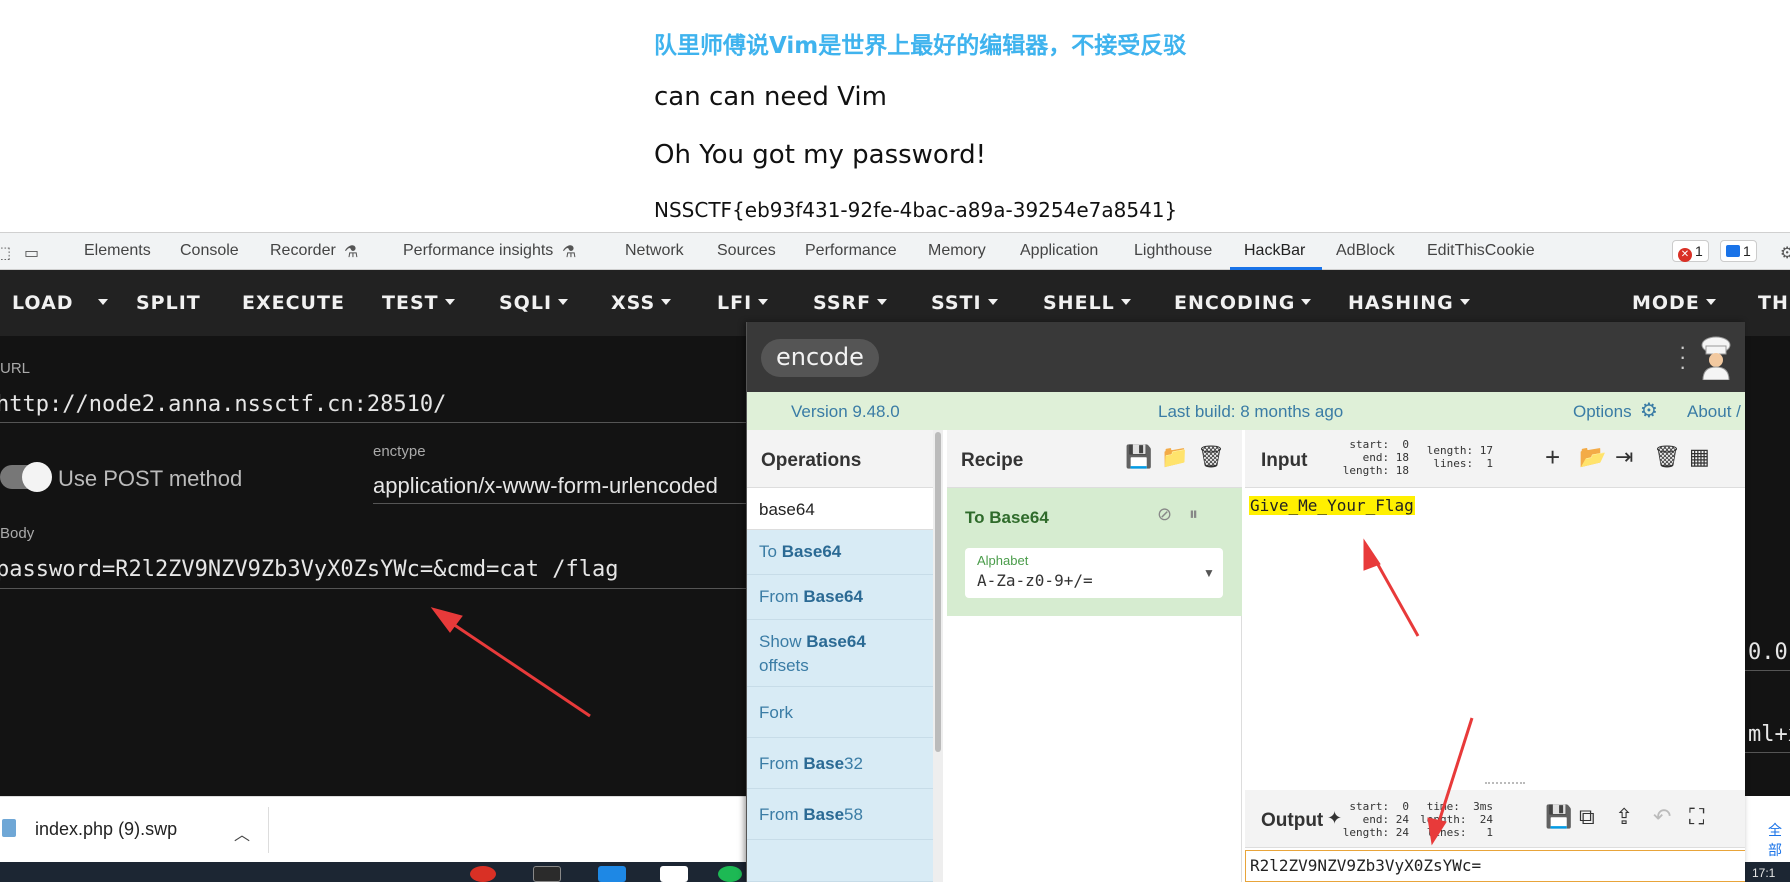  I want to click on chevron-down-icon, so click(882, 302).